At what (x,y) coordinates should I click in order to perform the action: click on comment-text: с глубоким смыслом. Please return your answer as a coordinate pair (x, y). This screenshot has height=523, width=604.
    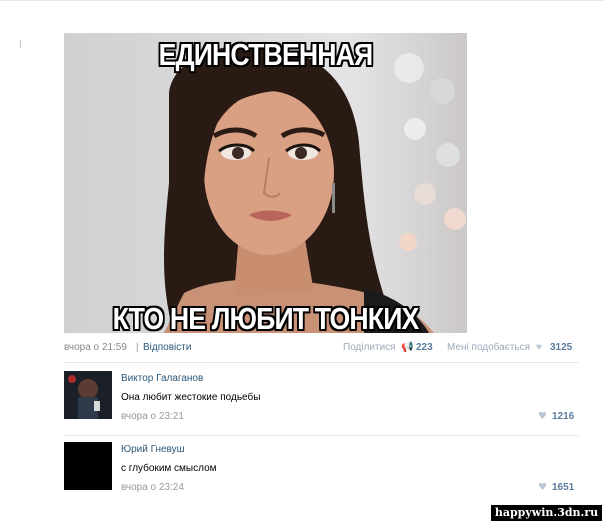
    Looking at the image, I should click on (169, 468).